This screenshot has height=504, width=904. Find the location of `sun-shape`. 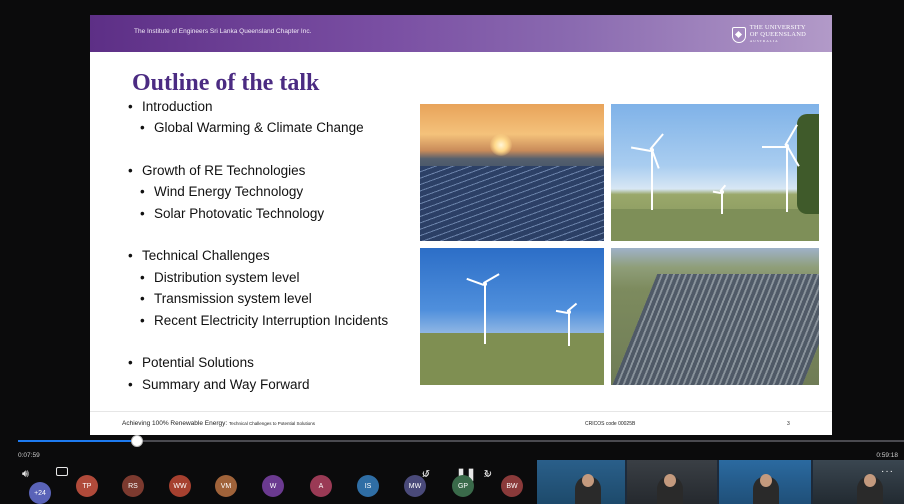

sun-shape is located at coordinates (501, 145).